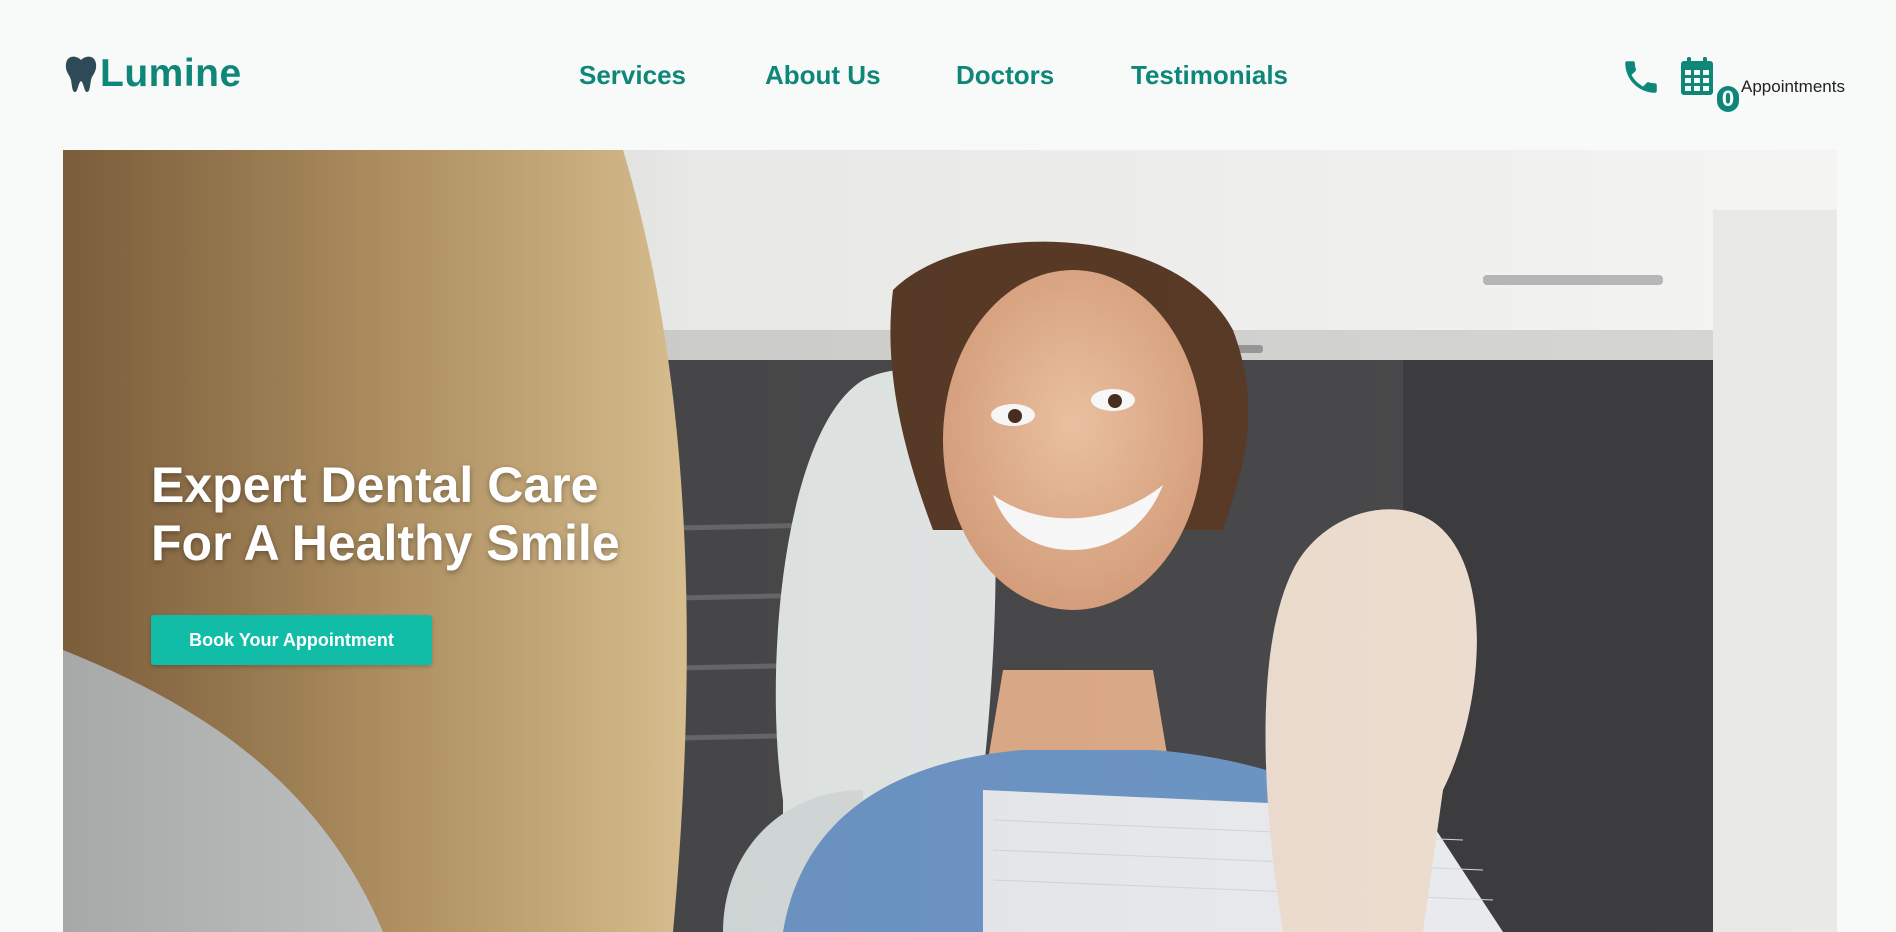  I want to click on brand-logo: Lumine, so click(153, 74).